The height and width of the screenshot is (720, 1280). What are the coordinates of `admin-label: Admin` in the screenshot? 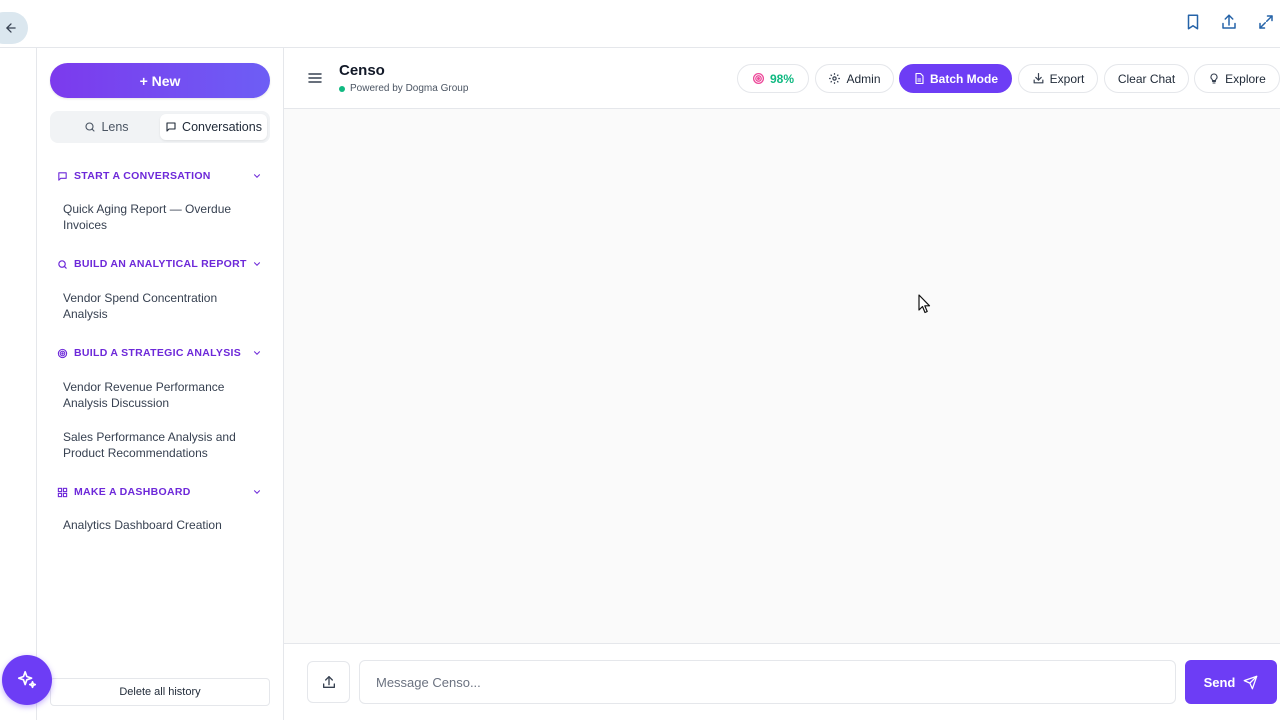 It's located at (863, 78).